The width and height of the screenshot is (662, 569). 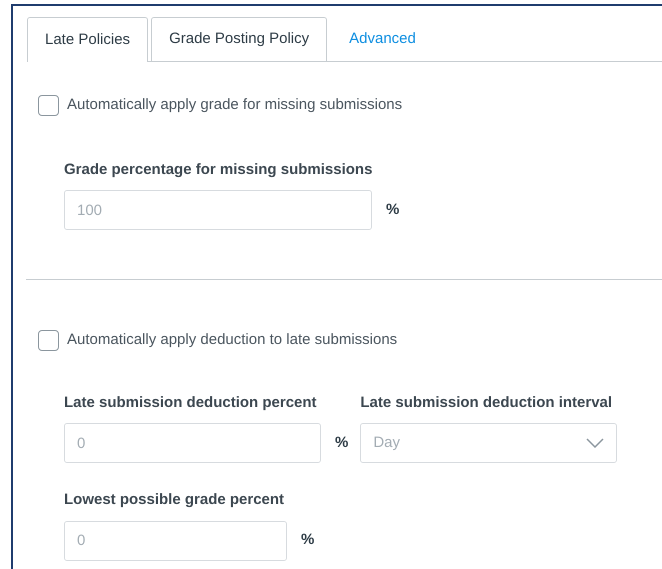 What do you see at coordinates (218, 210) in the screenshot?
I see `input-field: 100` at bounding box center [218, 210].